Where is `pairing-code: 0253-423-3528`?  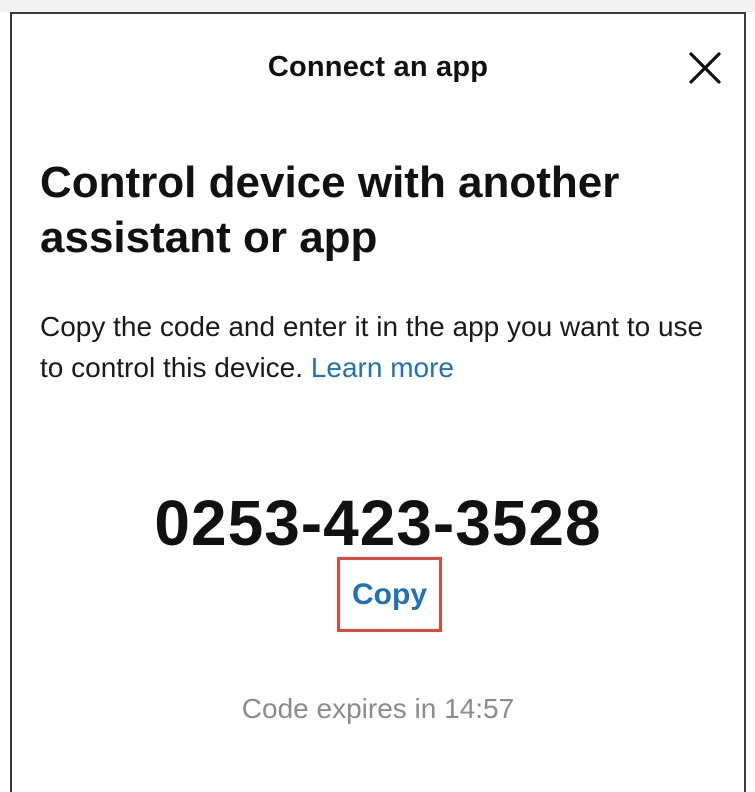
pairing-code: 0253-423-3528 is located at coordinates (378, 523).